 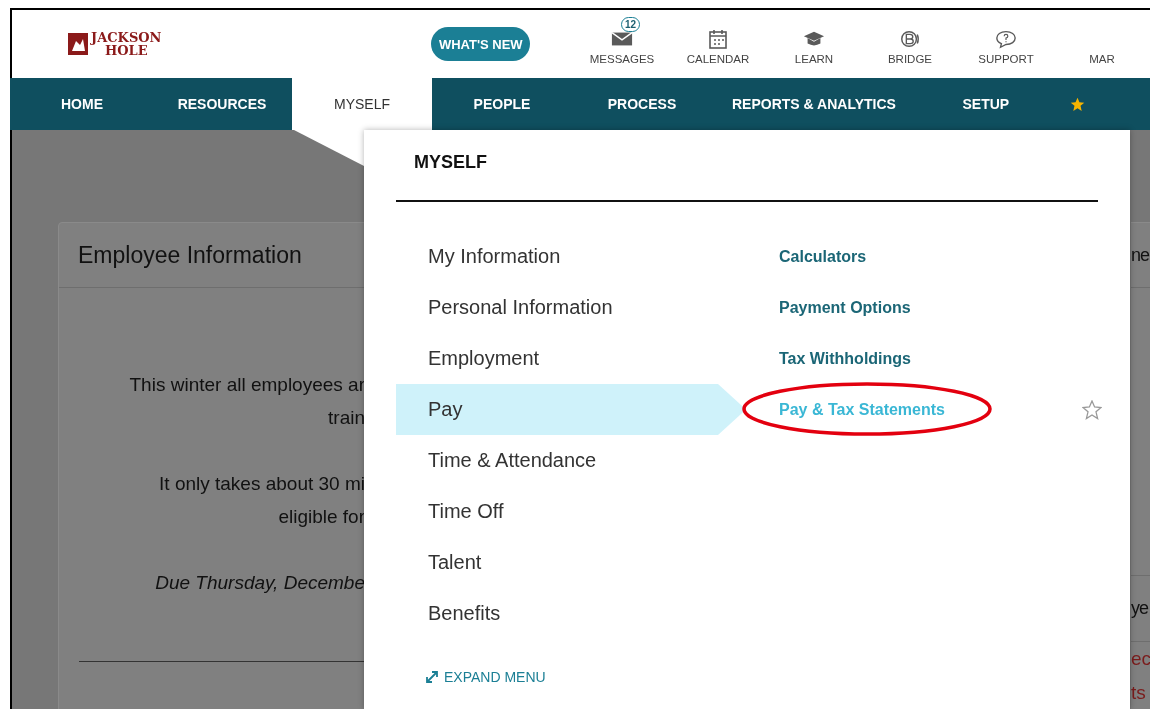 I want to click on toolbar-label: CALENDAR, so click(x=718, y=59).